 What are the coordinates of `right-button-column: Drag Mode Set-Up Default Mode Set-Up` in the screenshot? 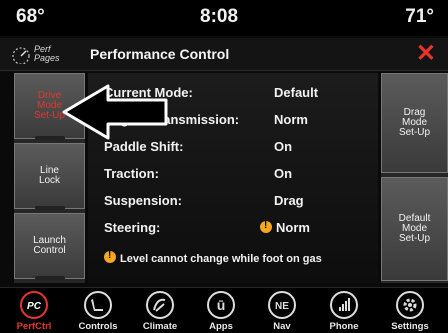 It's located at (414, 178).